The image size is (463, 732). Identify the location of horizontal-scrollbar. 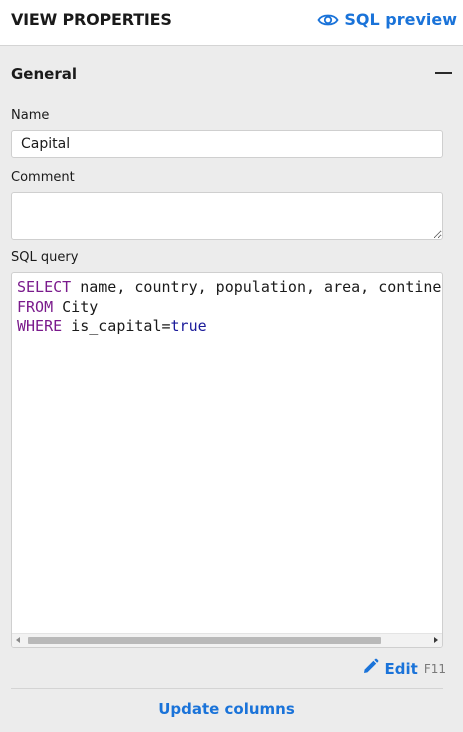
(227, 640).